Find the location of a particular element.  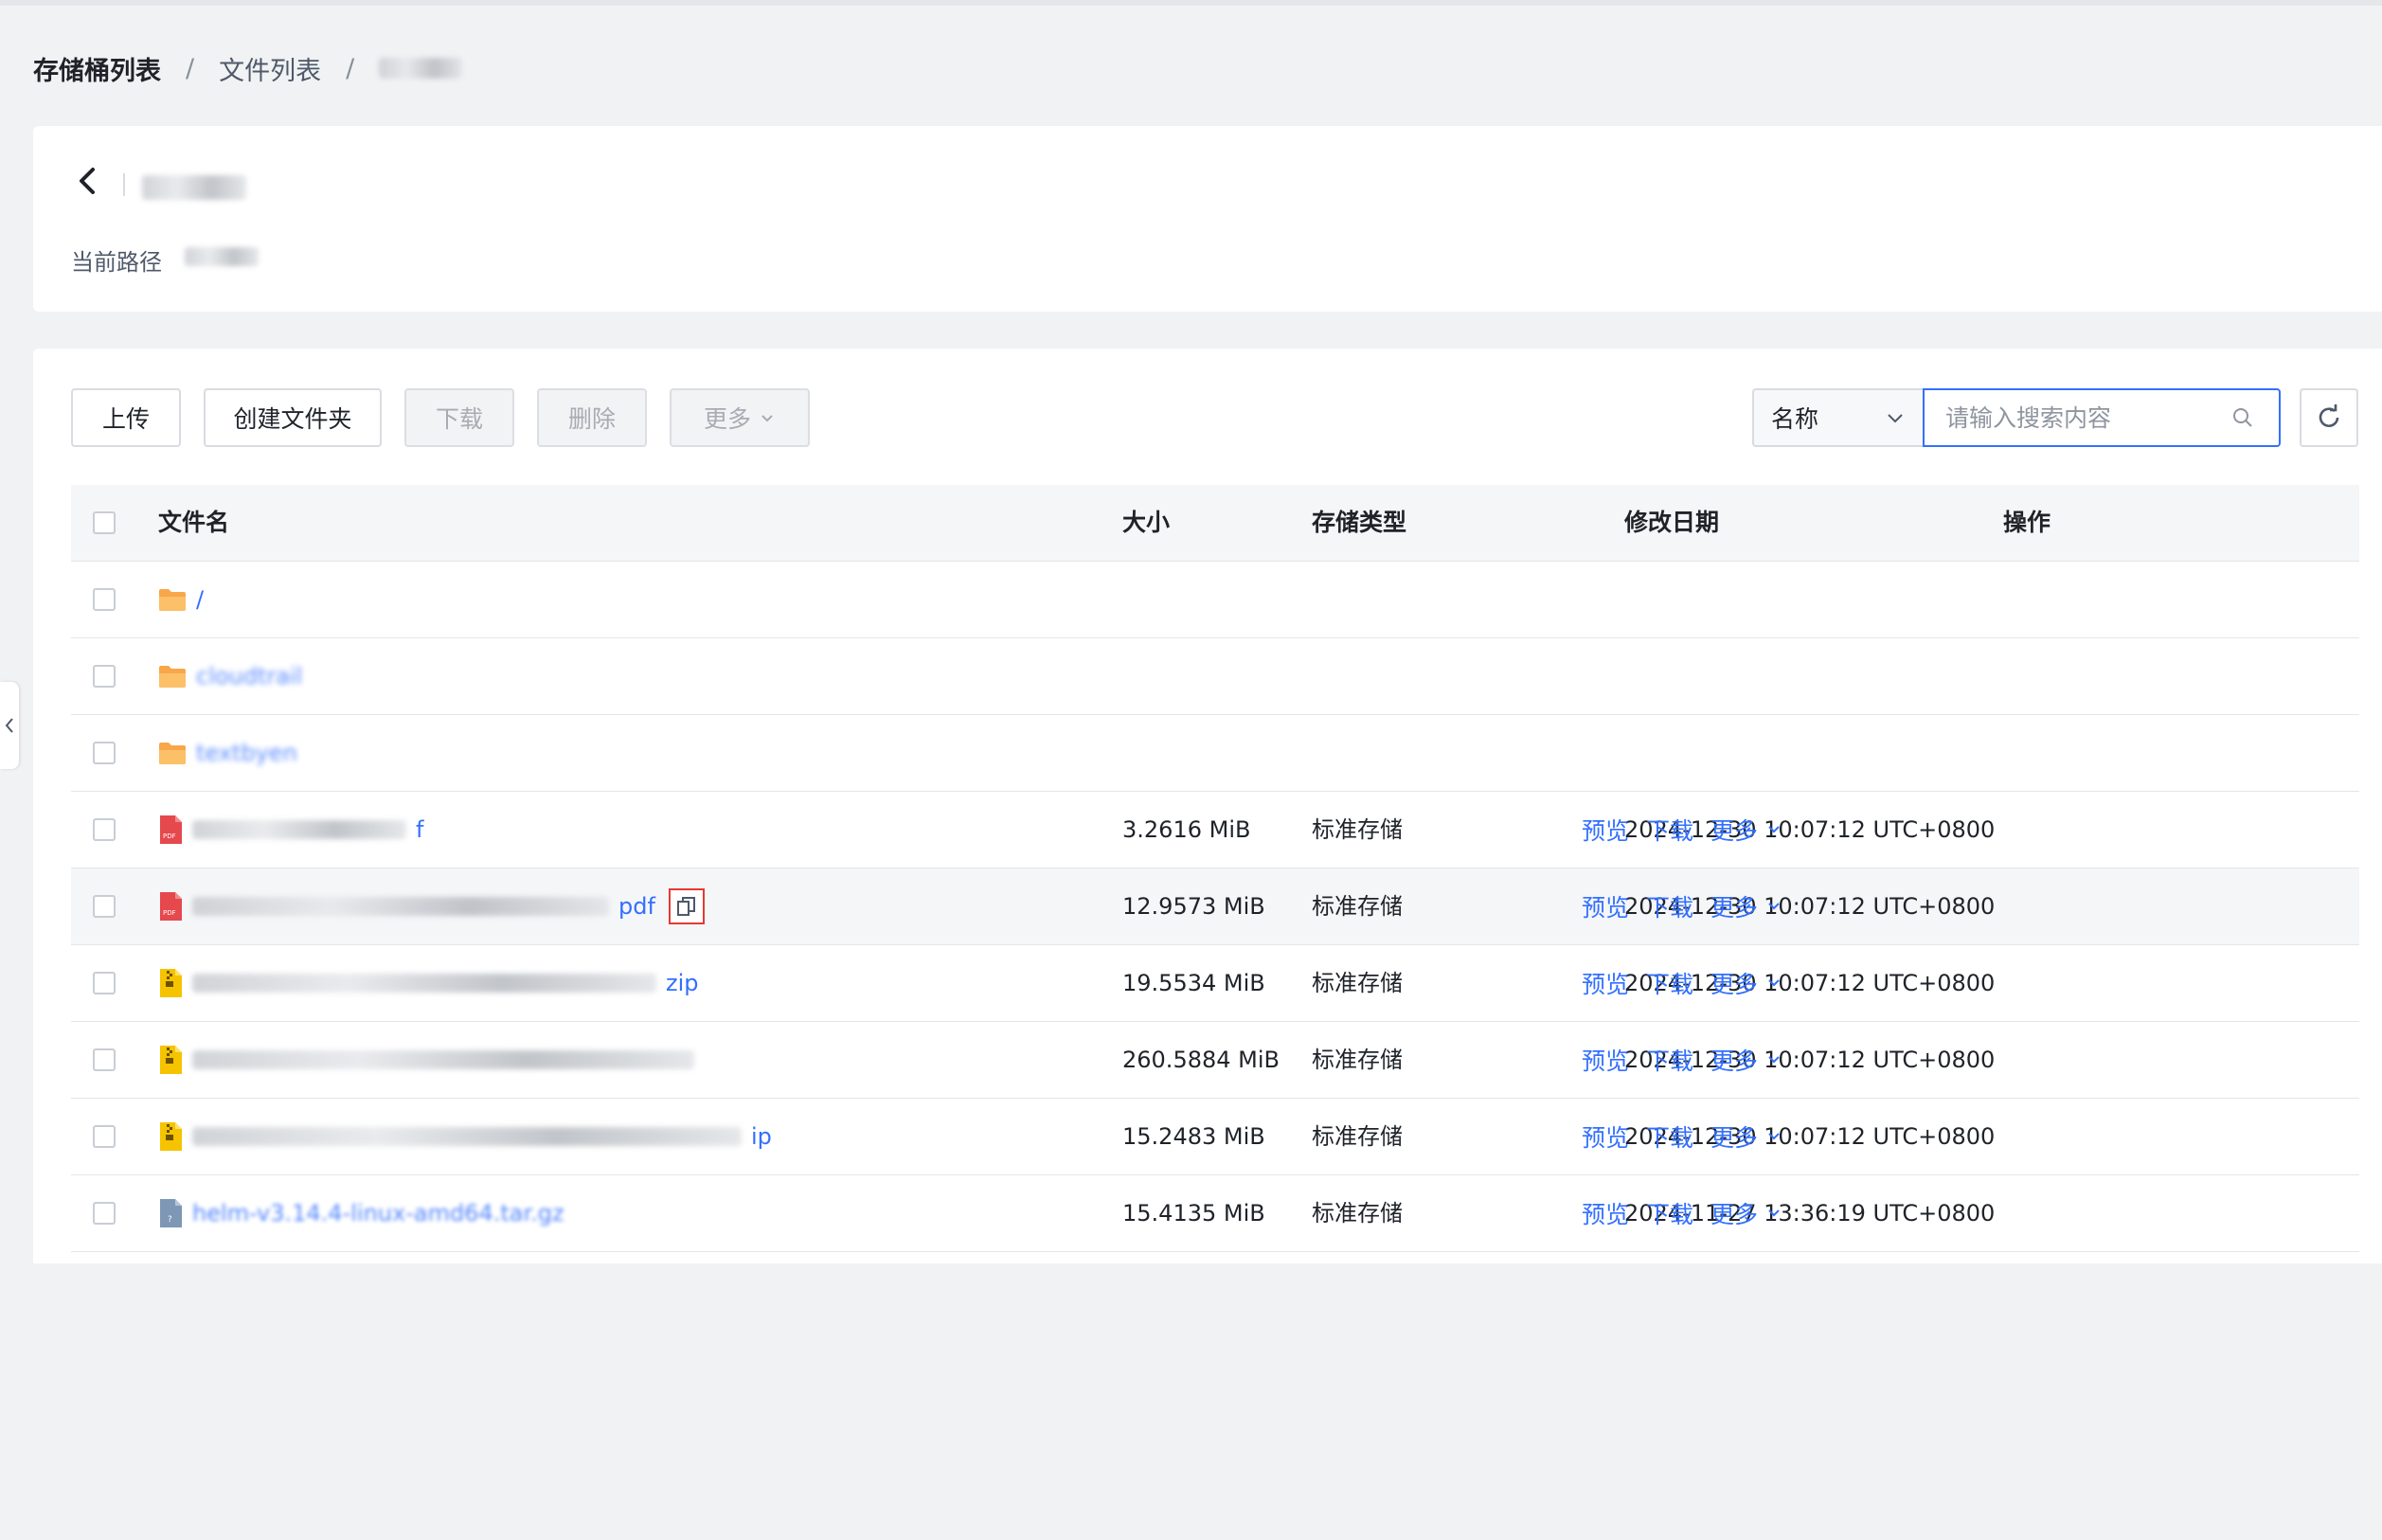

file-name-link: helm-v3.14.4-linux-amd64.tar.gz is located at coordinates (378, 1213).